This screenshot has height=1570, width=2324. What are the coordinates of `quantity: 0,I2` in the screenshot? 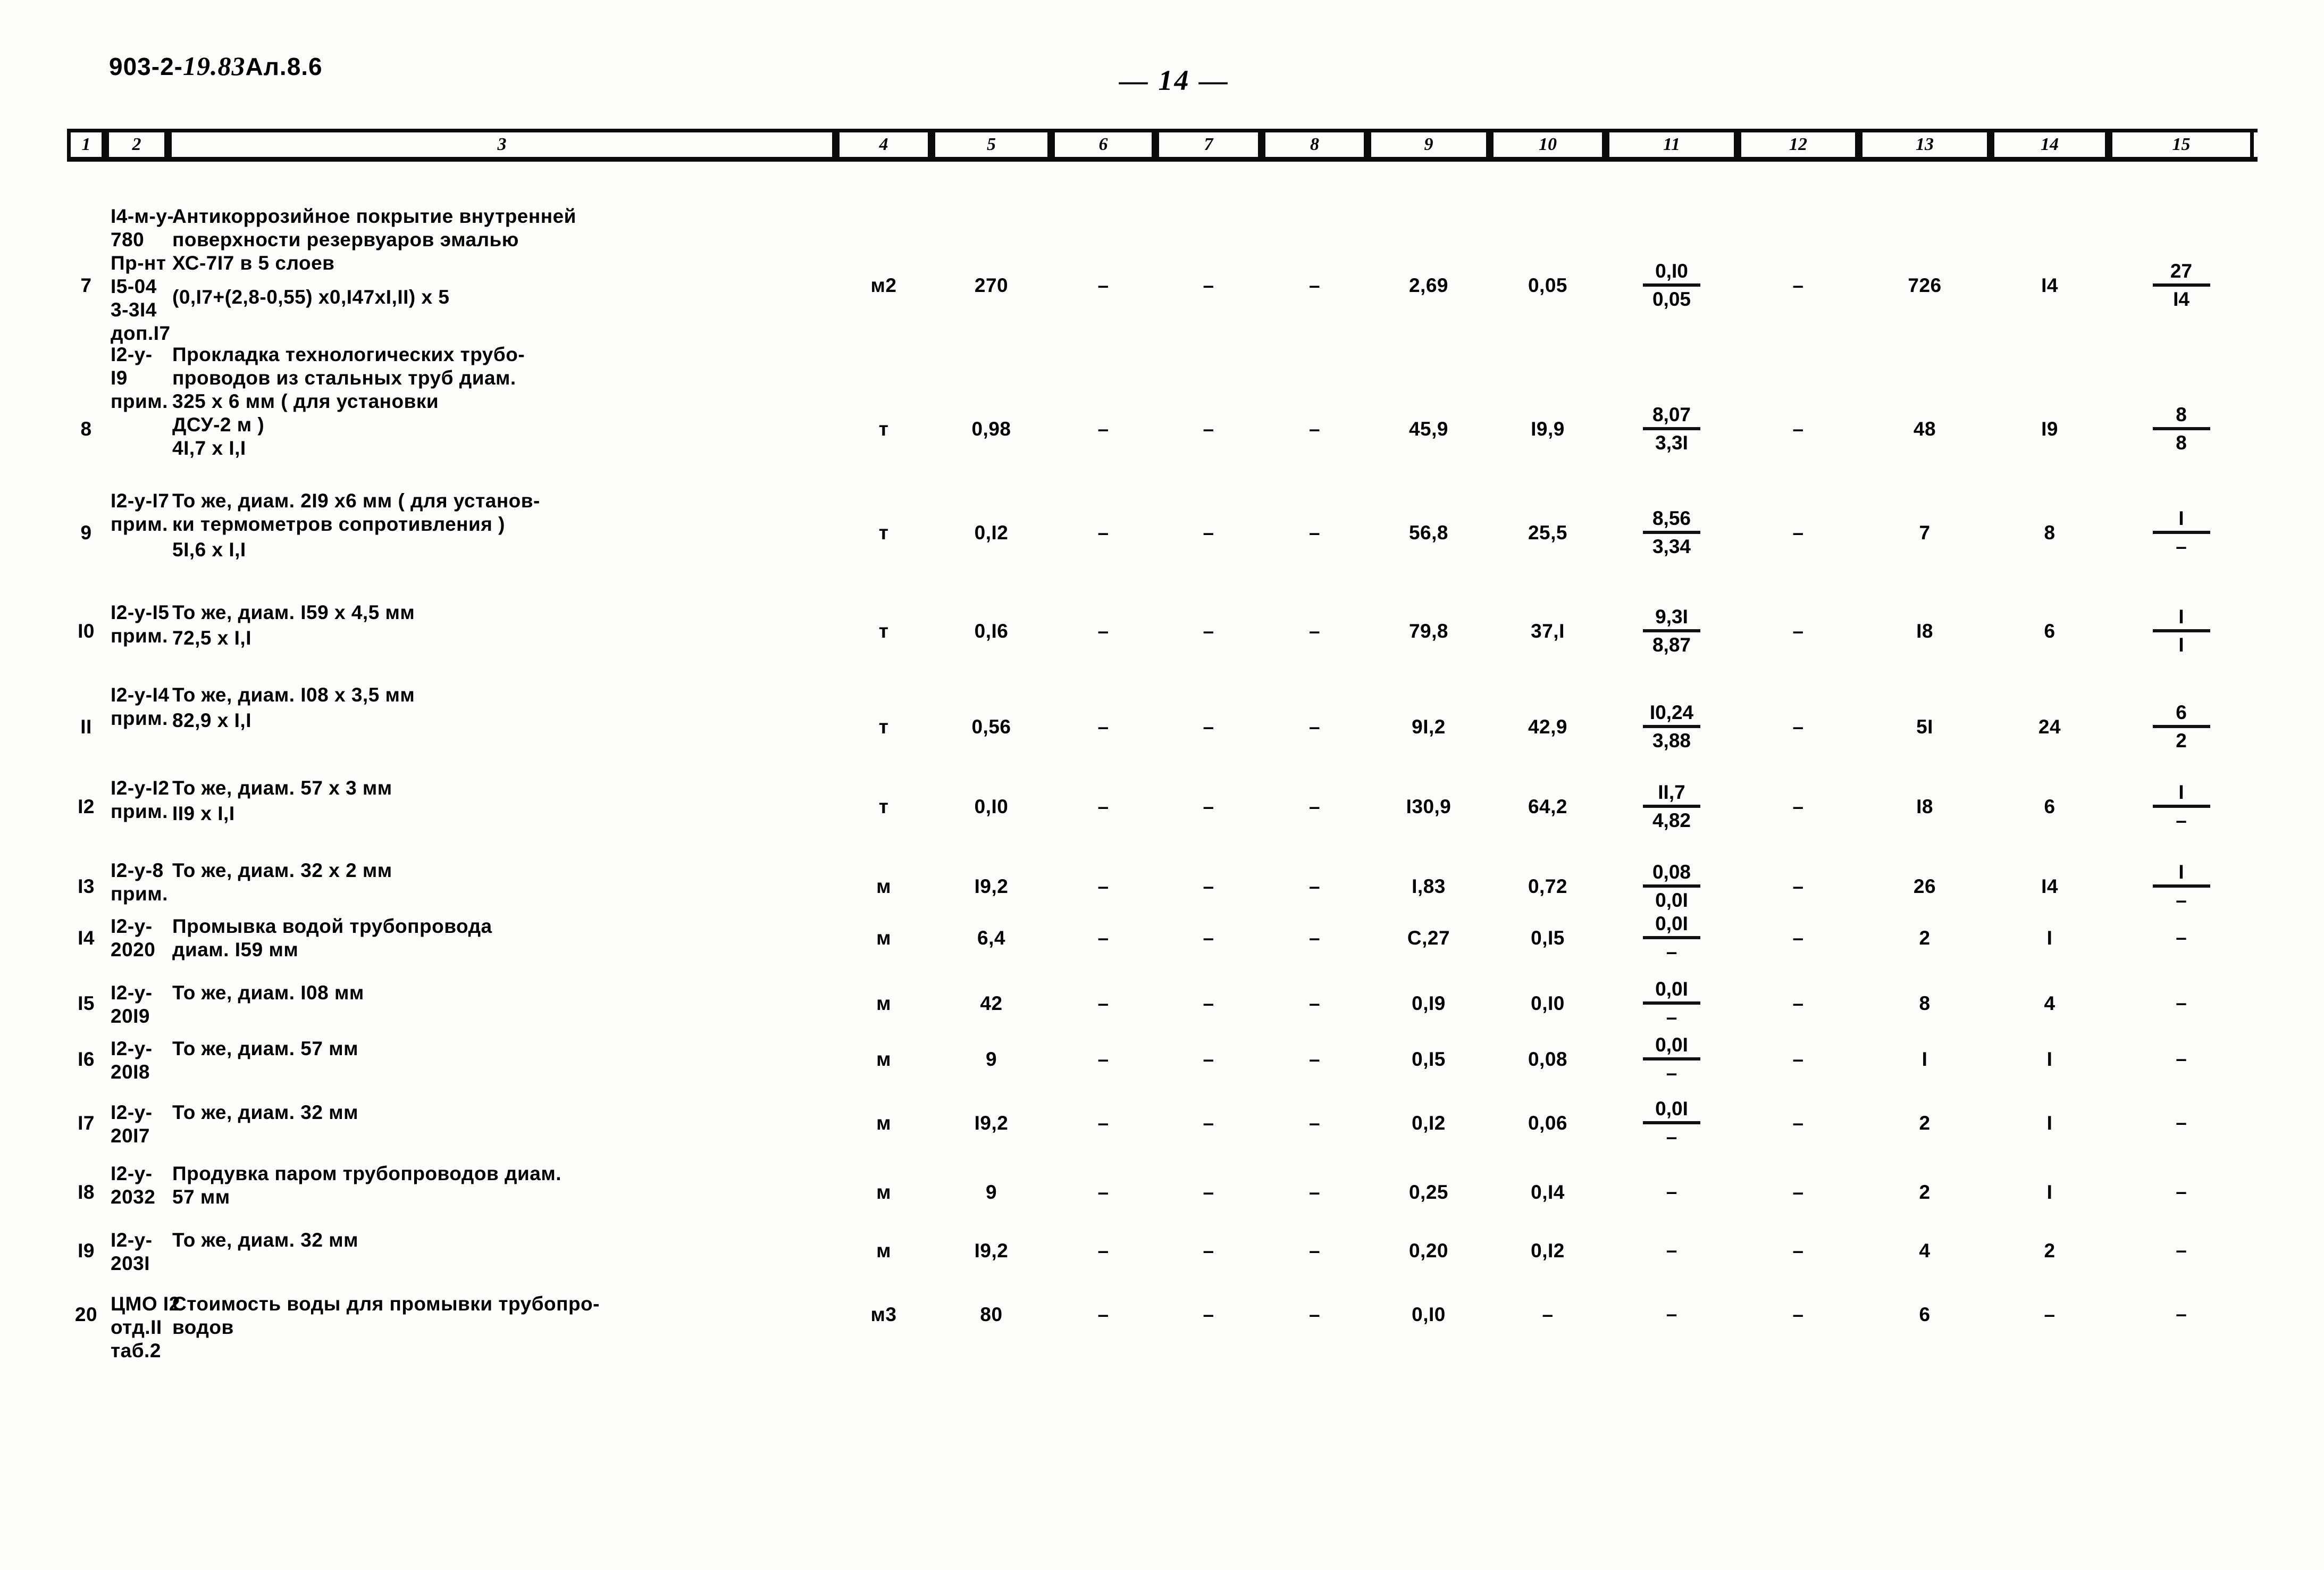 It's located at (992, 533).